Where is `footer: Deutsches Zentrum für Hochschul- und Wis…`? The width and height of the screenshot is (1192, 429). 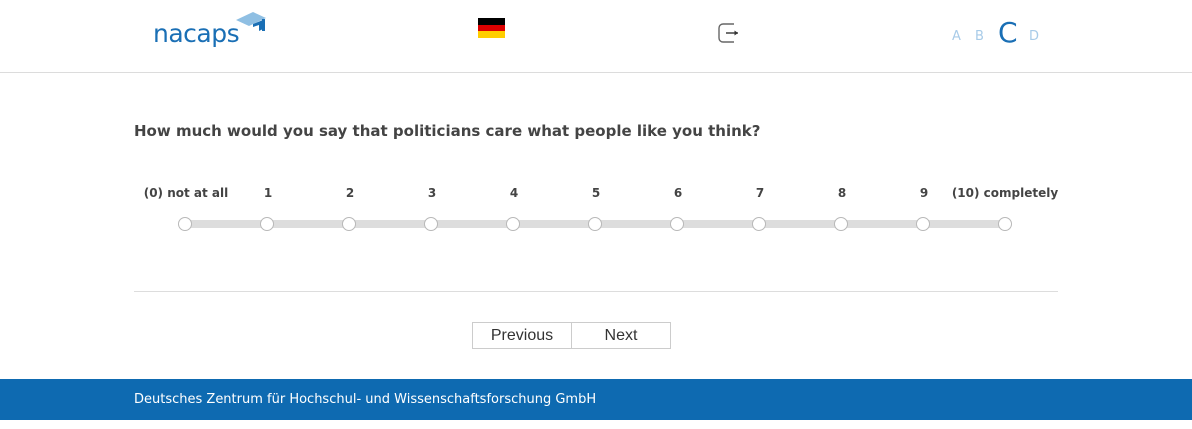
footer: Deutsches Zentrum für Hochschul- und Wis… is located at coordinates (596, 399).